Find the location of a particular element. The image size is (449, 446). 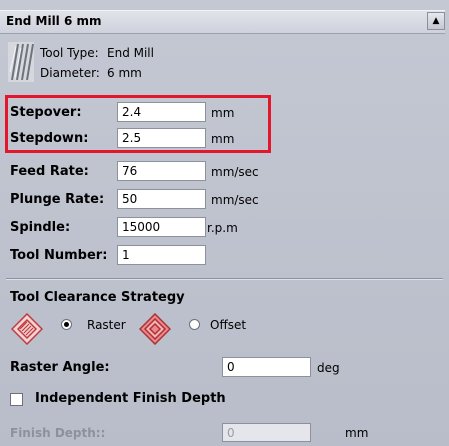

offset-radio is located at coordinates (194, 324).